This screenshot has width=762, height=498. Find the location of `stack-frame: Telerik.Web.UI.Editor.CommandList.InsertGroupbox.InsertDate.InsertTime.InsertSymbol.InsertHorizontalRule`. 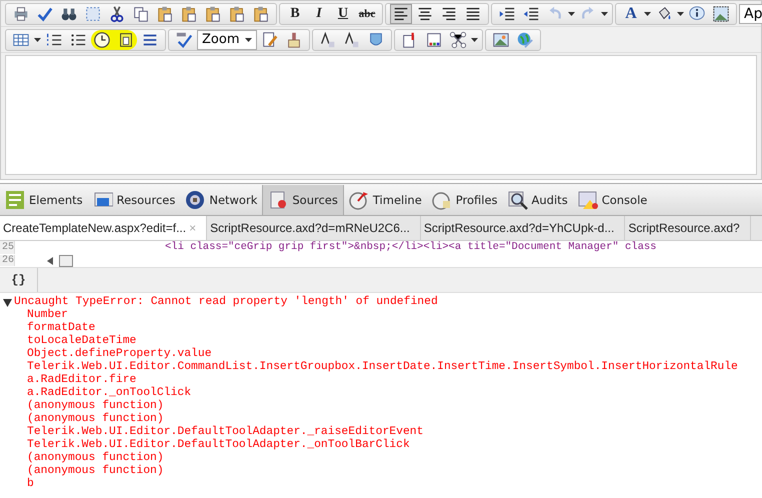

stack-frame: Telerik.Web.UI.Editor.CommandList.InsertGroupbox.InsertDate.InsertTime.InsertSymbol.InsertHorizontalRule is located at coordinates (381, 367).